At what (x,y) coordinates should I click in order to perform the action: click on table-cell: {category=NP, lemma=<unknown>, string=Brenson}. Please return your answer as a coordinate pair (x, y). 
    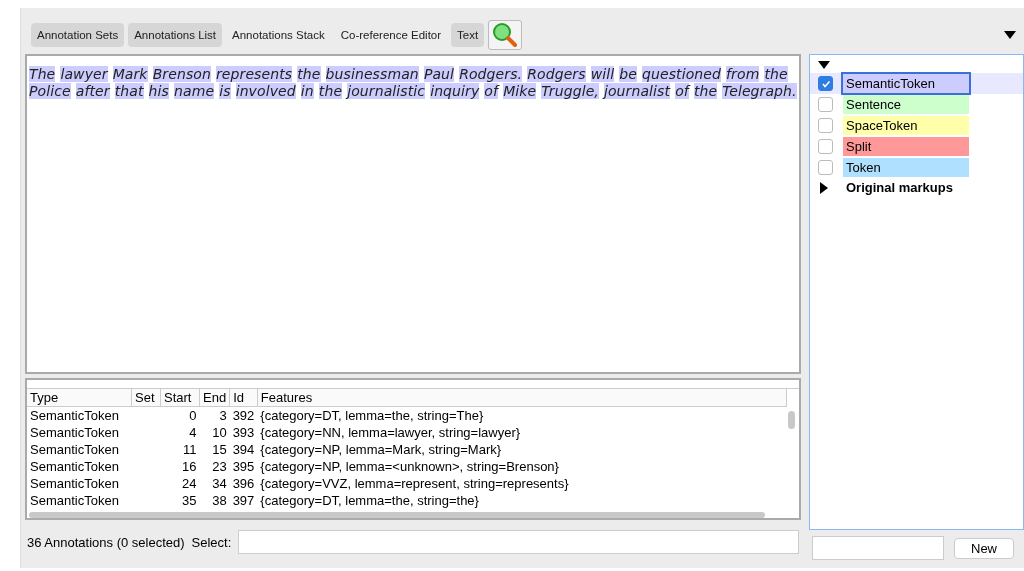
    Looking at the image, I should click on (409, 466).